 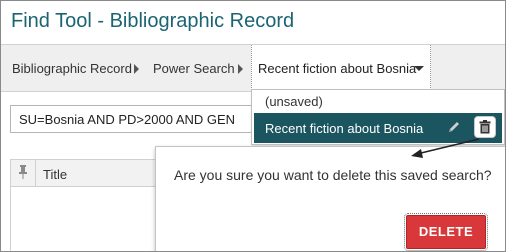 I want to click on dropdown-option-selected: Recent fiction about Bosnia, so click(x=378, y=128).